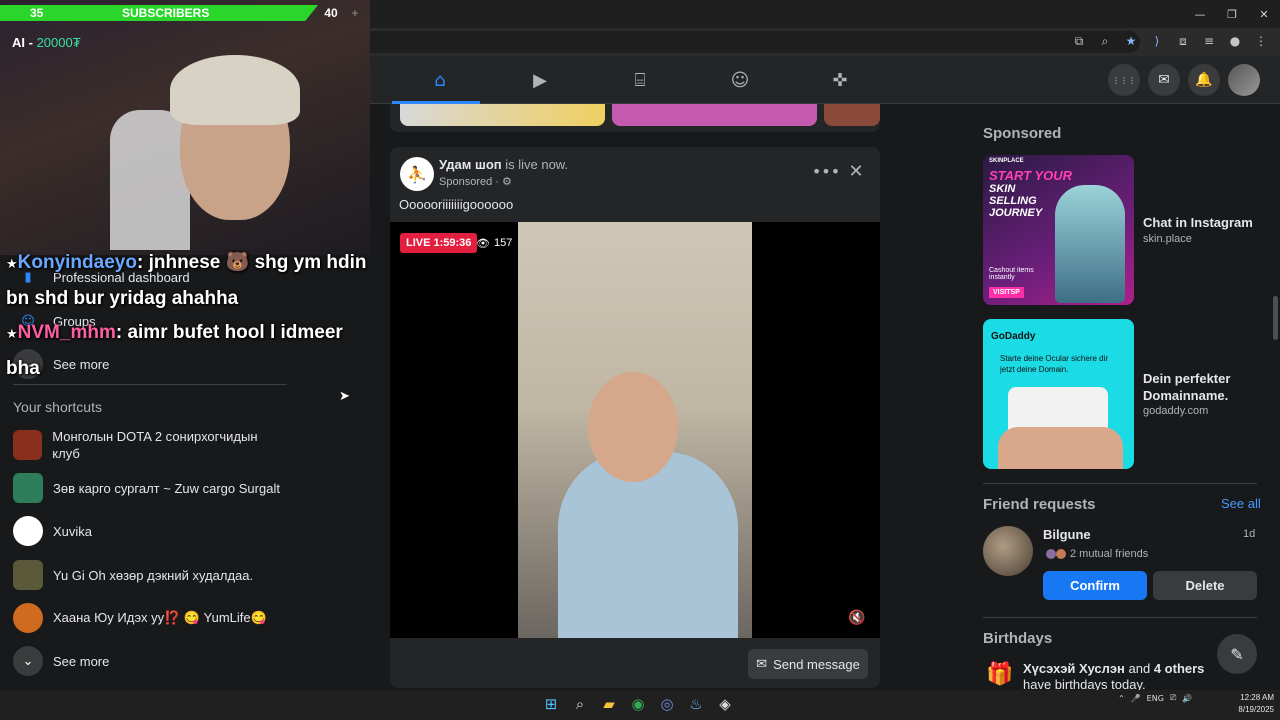 This screenshot has height=720, width=1280. I want to click on shortcut-item: Хаана Юу Идэх уу⁉️ 😋 YumLife😋, so click(140, 618).